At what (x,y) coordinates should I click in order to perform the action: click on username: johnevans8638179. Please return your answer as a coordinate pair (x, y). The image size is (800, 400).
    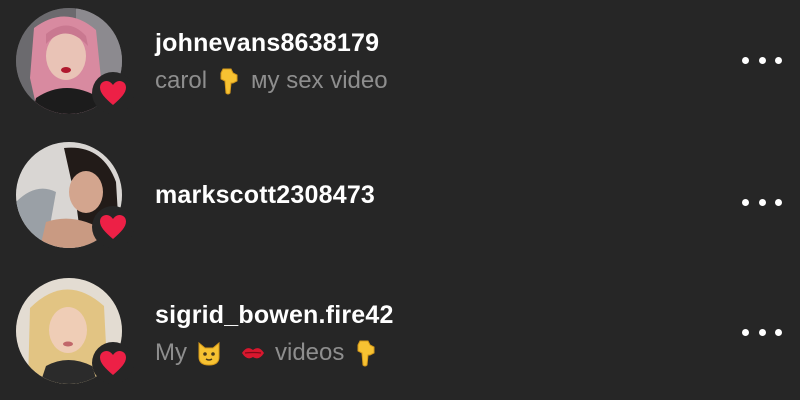
    Looking at the image, I should click on (271, 43).